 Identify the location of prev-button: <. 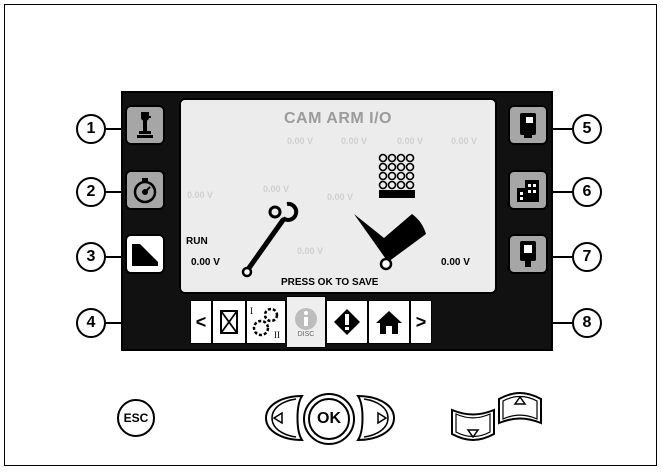
(201, 322).